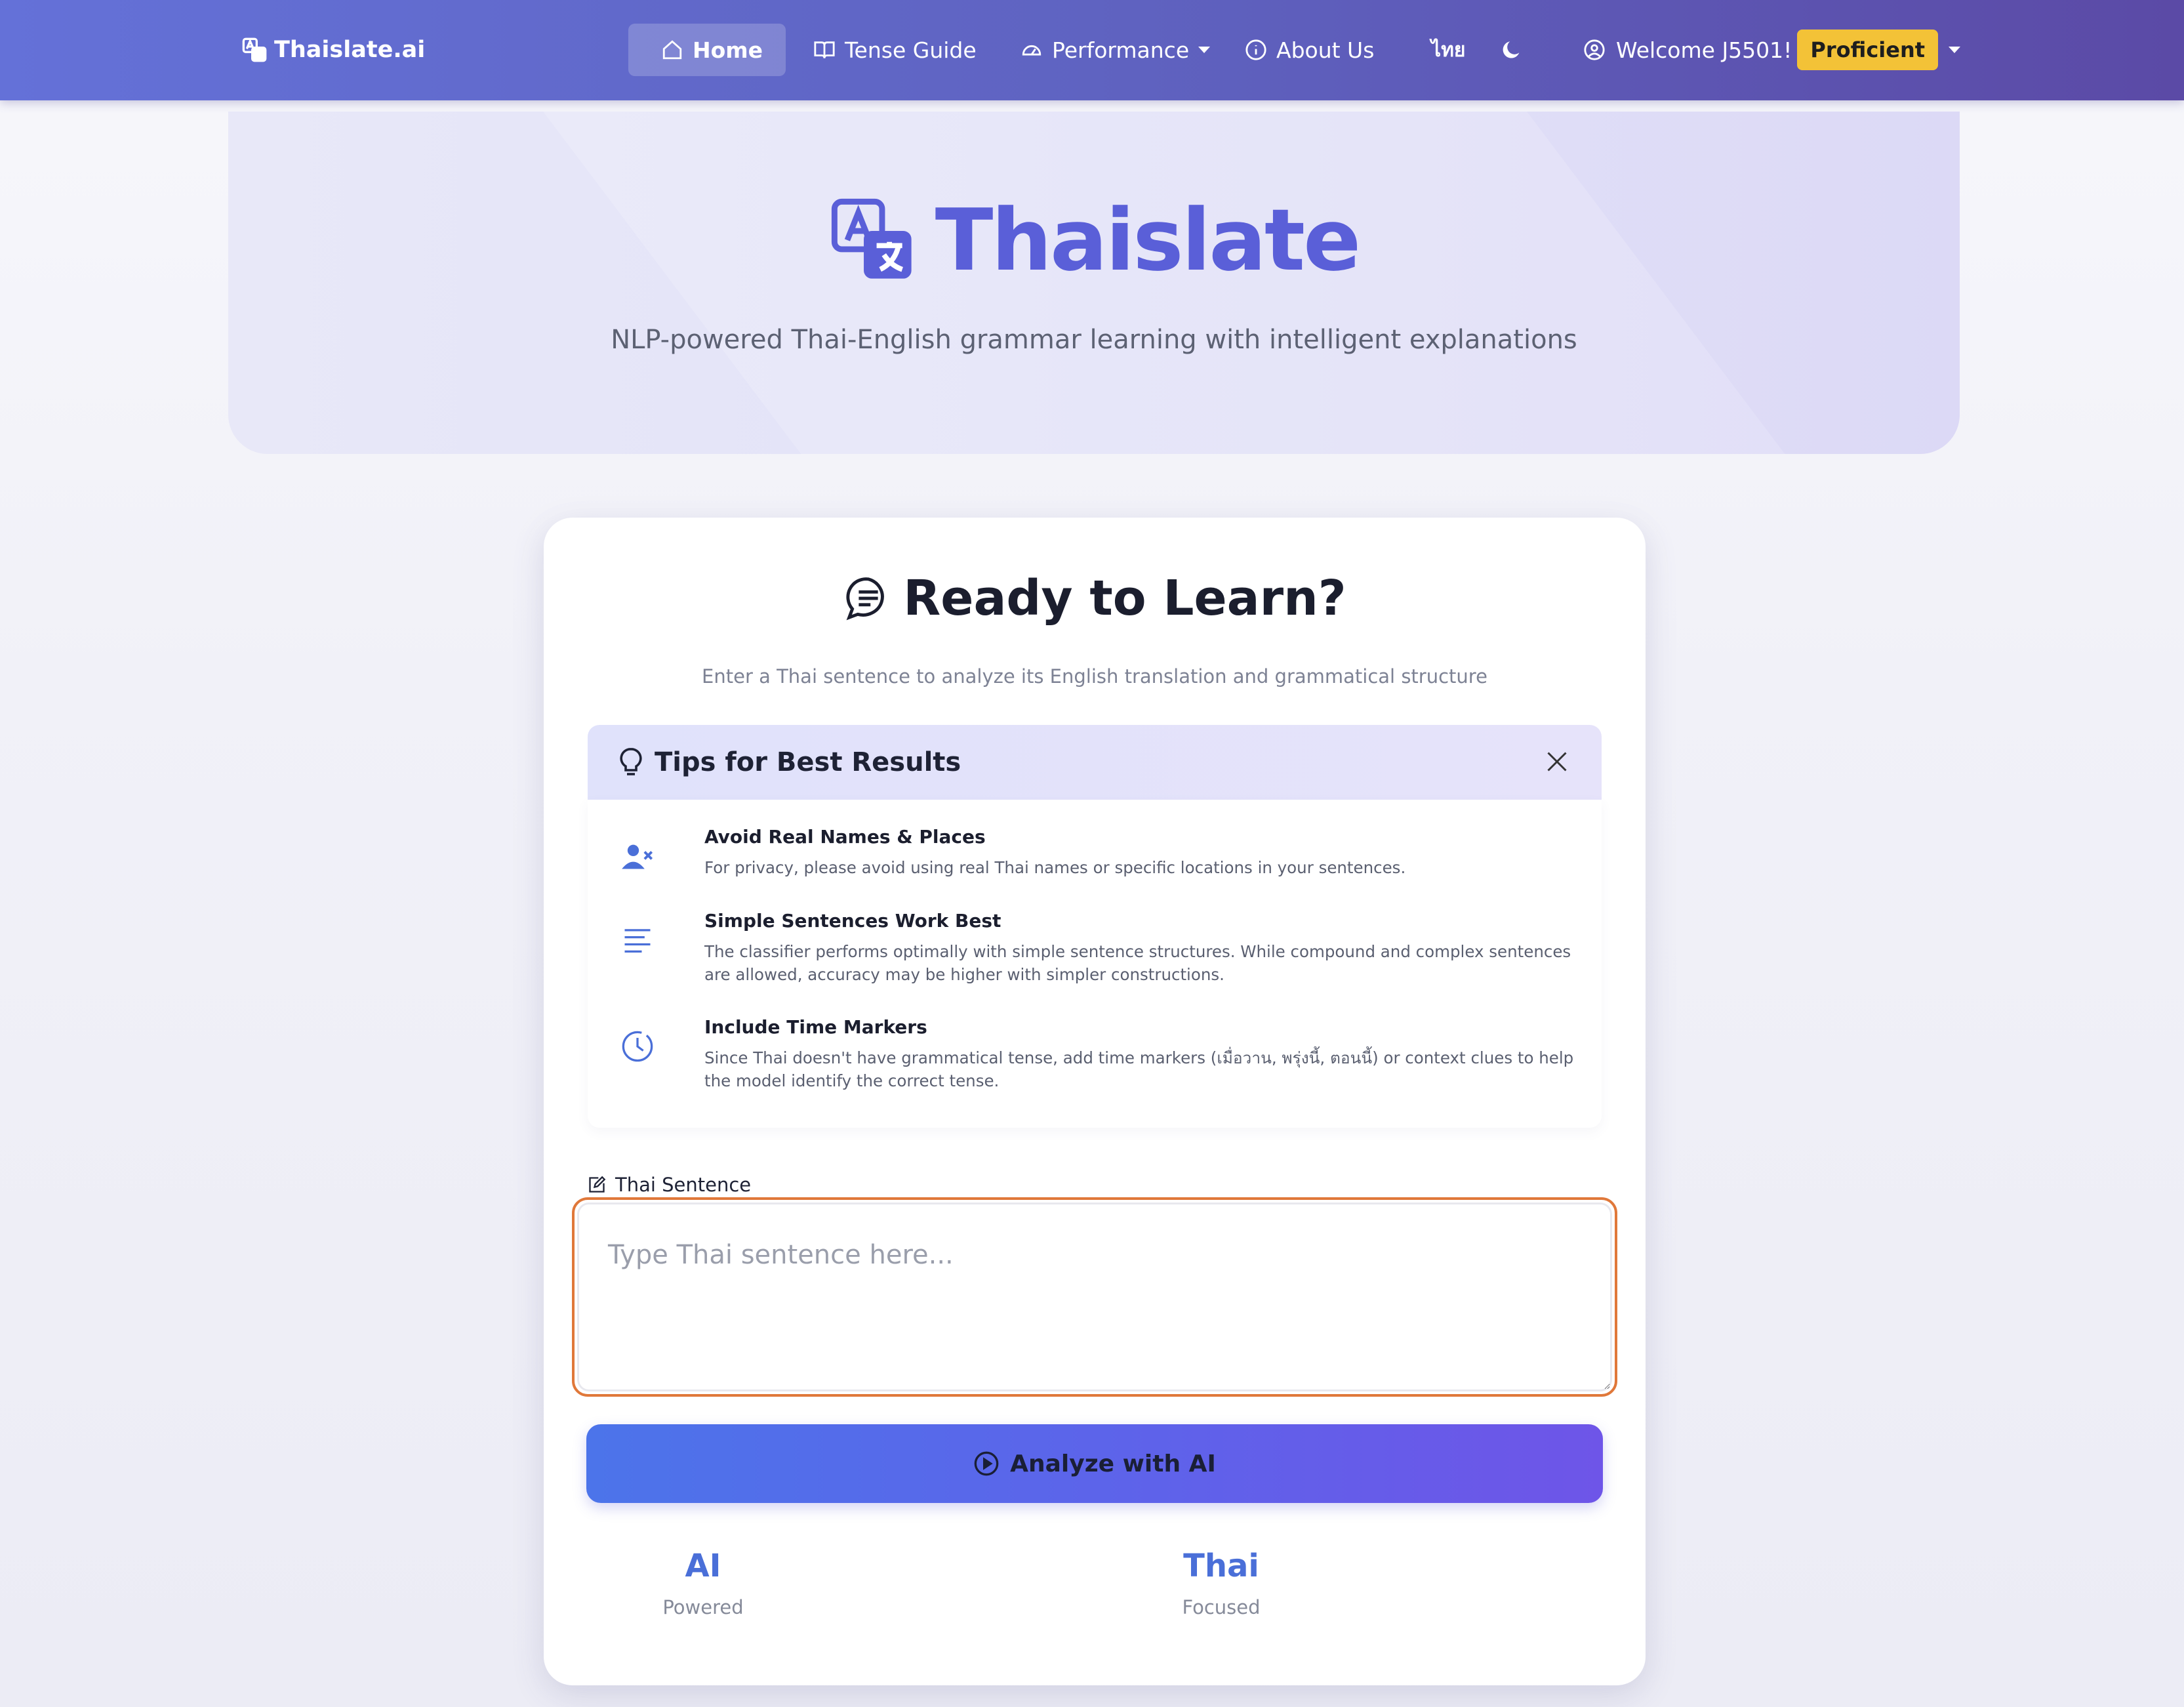  I want to click on home-icon, so click(672, 50).